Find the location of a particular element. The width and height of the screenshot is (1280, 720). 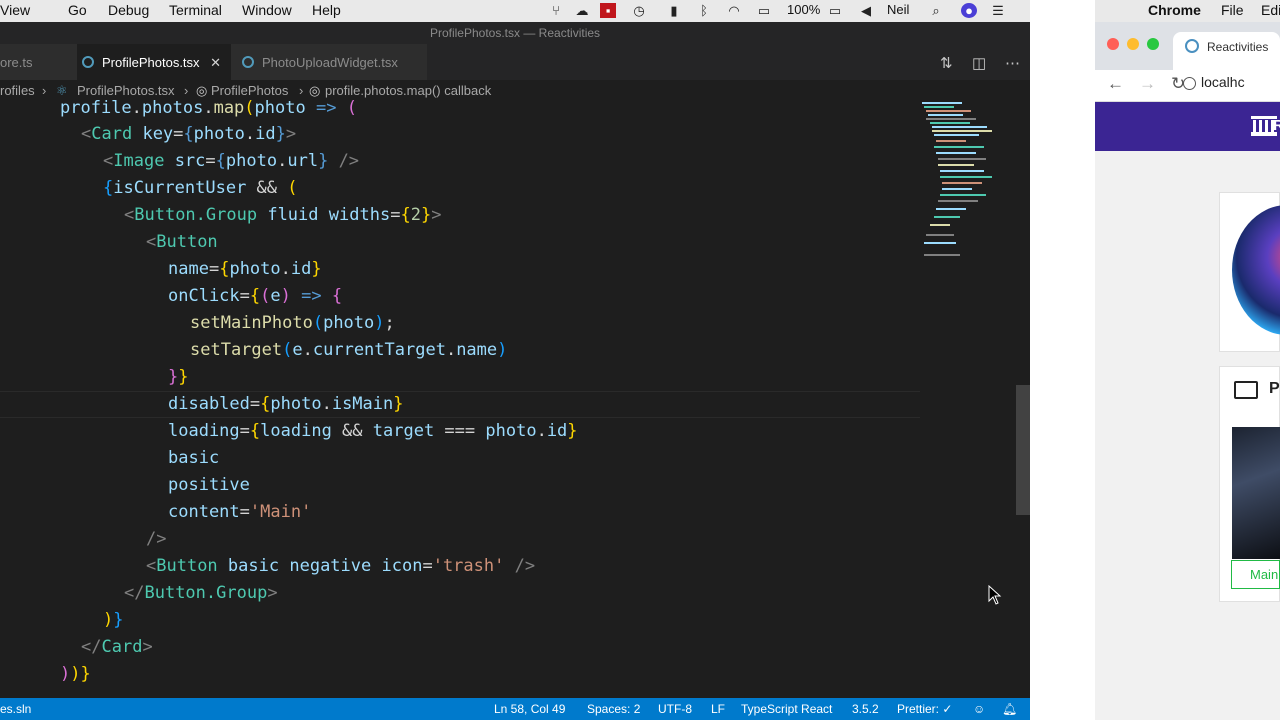

chrome-toolbar: ← → ↻ localhc is located at coordinates (1187, 86).